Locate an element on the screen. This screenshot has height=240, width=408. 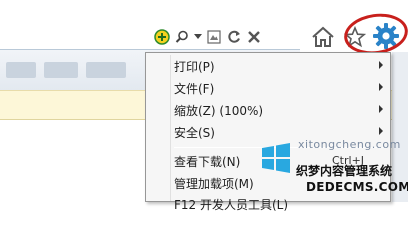
menu-item-label: 查看下载(N) is located at coordinates (207, 161).